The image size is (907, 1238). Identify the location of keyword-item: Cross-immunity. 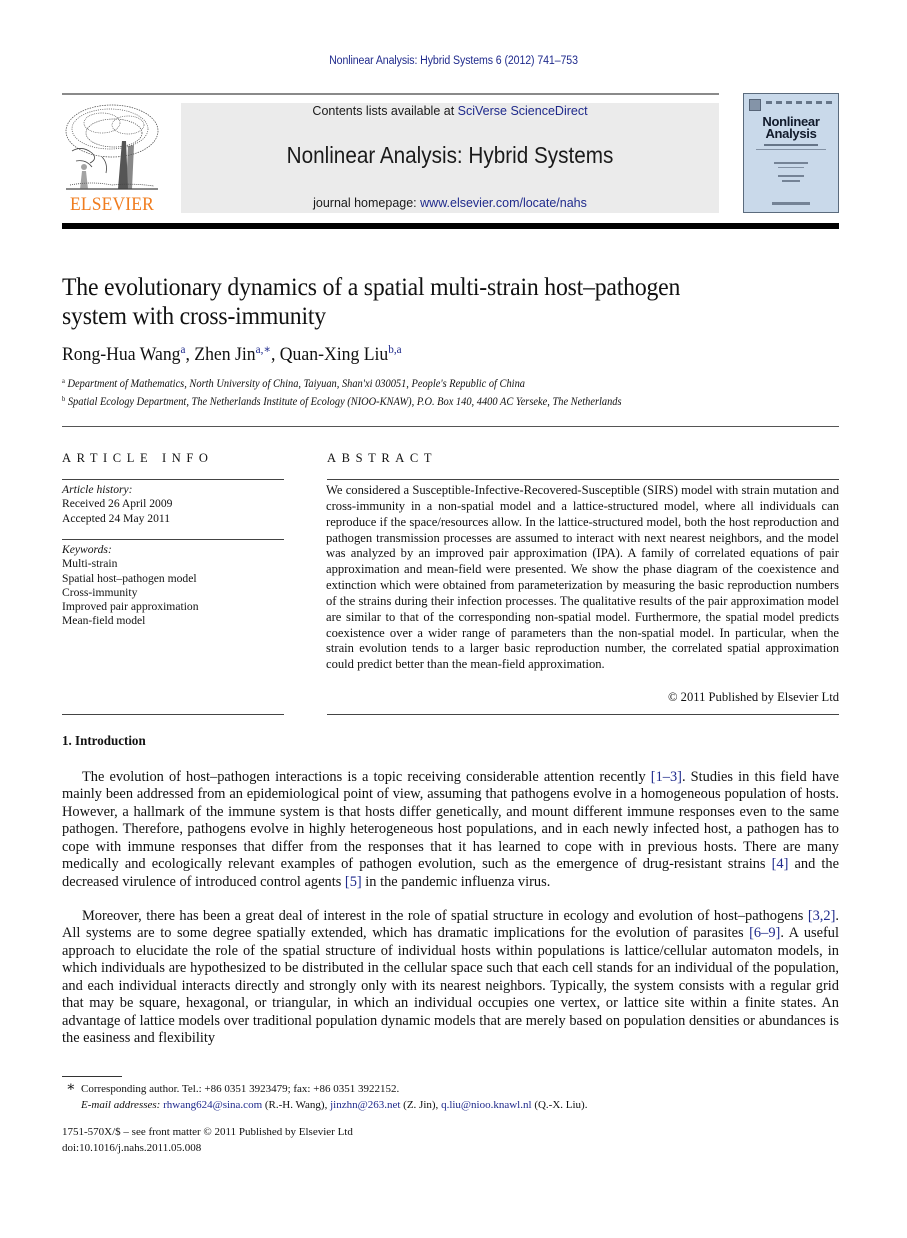
(100, 592).